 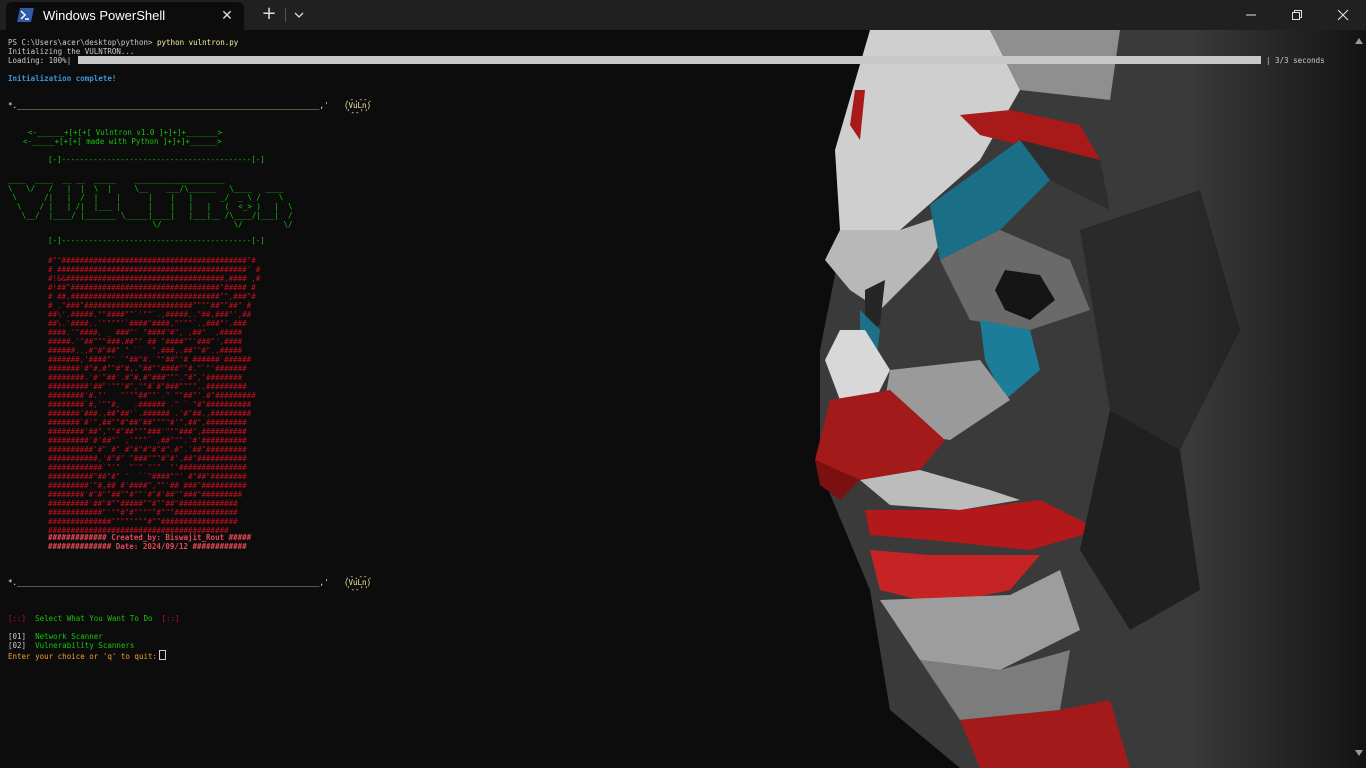 I want to click on banner-line: \ / | | /| |___ | | | | | ( <_> ) | \, so click(x=150, y=206).